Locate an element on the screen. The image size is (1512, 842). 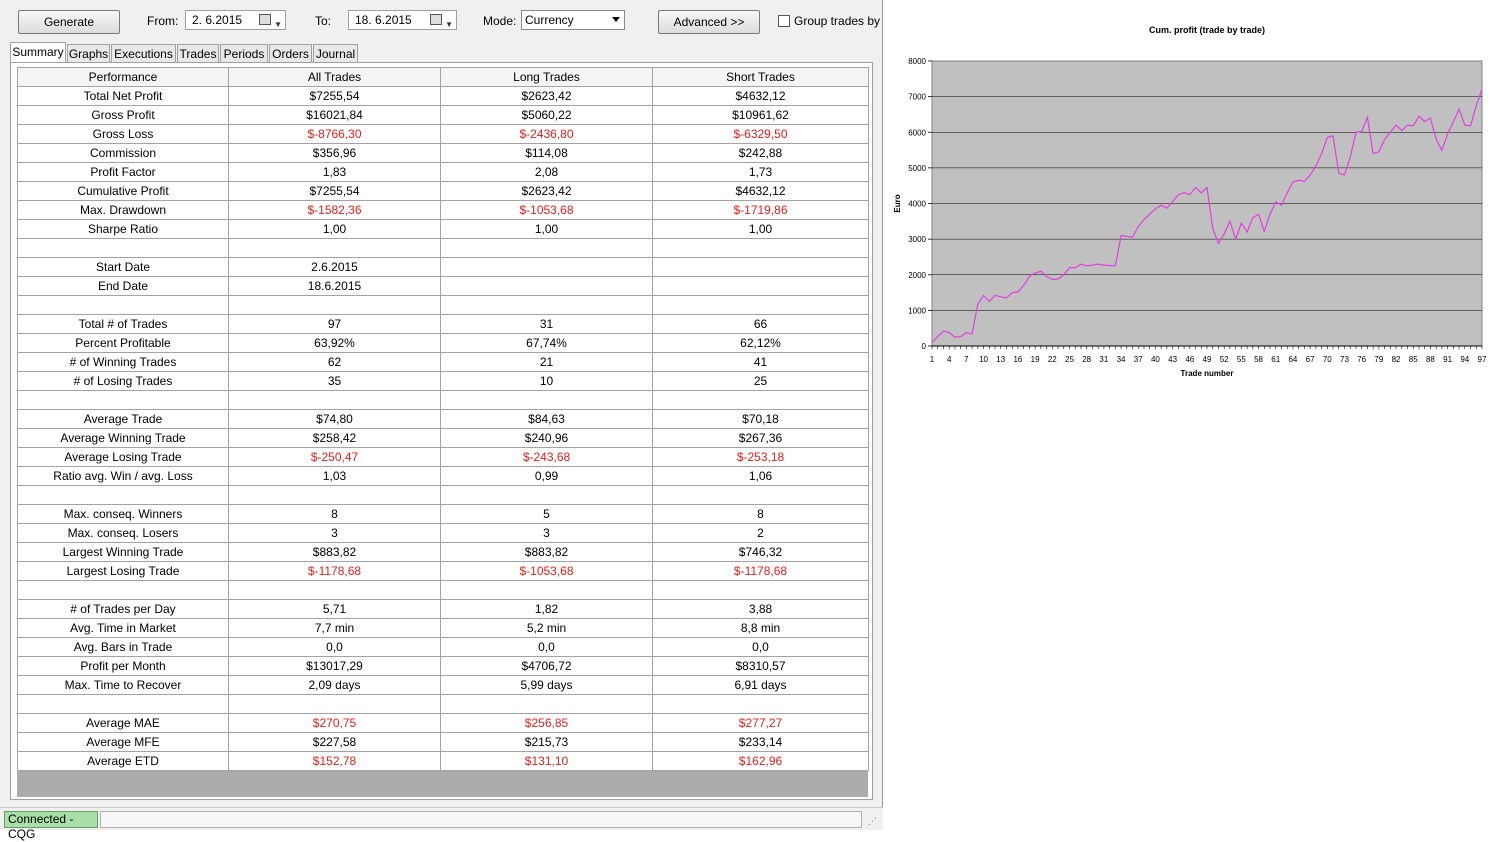
column-header: All Trades is located at coordinates (334, 77).